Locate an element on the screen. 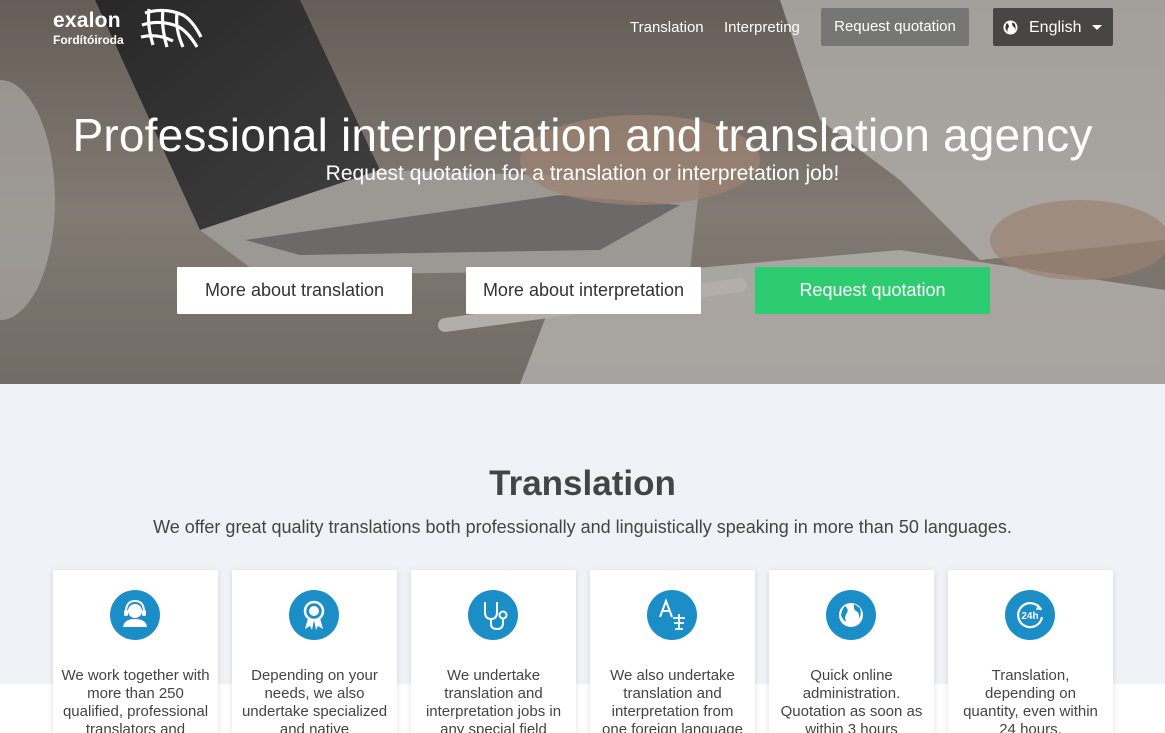 This screenshot has width=1165, height=733. stethoscope-icon is located at coordinates (493, 615).